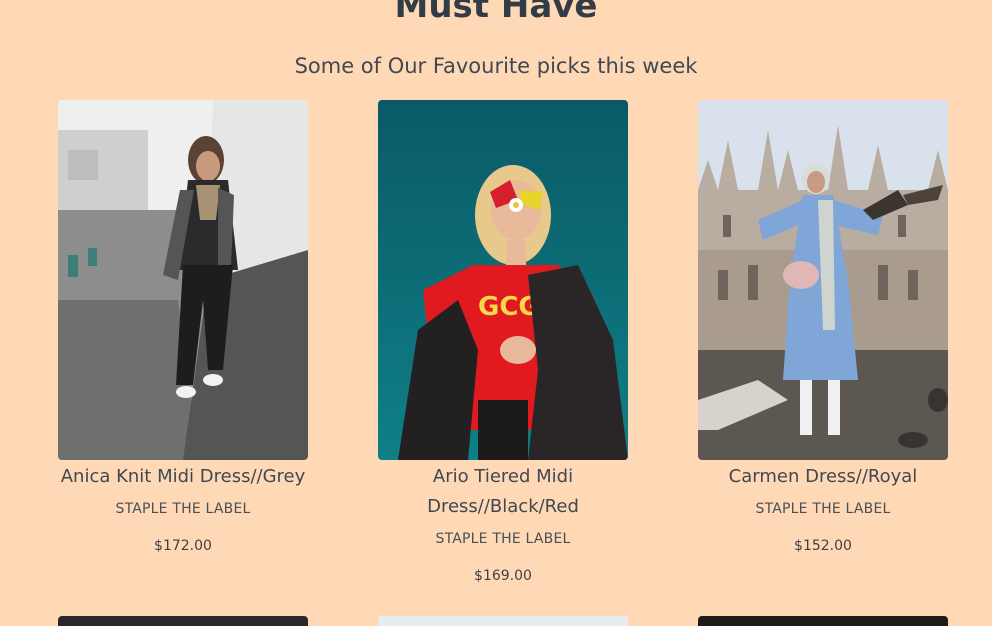  Describe the element at coordinates (183, 546) in the screenshot. I see `product-price: $172.00` at that location.